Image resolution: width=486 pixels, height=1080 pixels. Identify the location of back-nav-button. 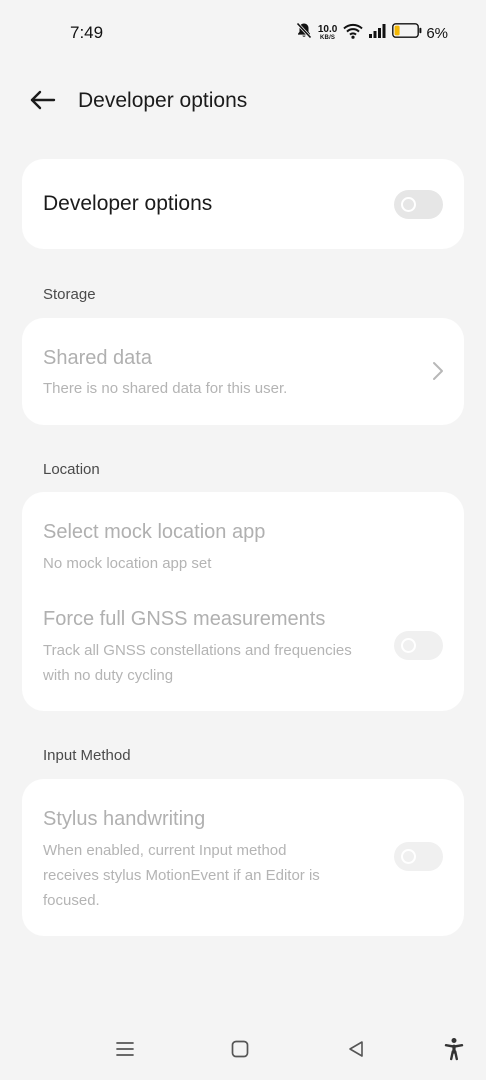
(356, 1051).